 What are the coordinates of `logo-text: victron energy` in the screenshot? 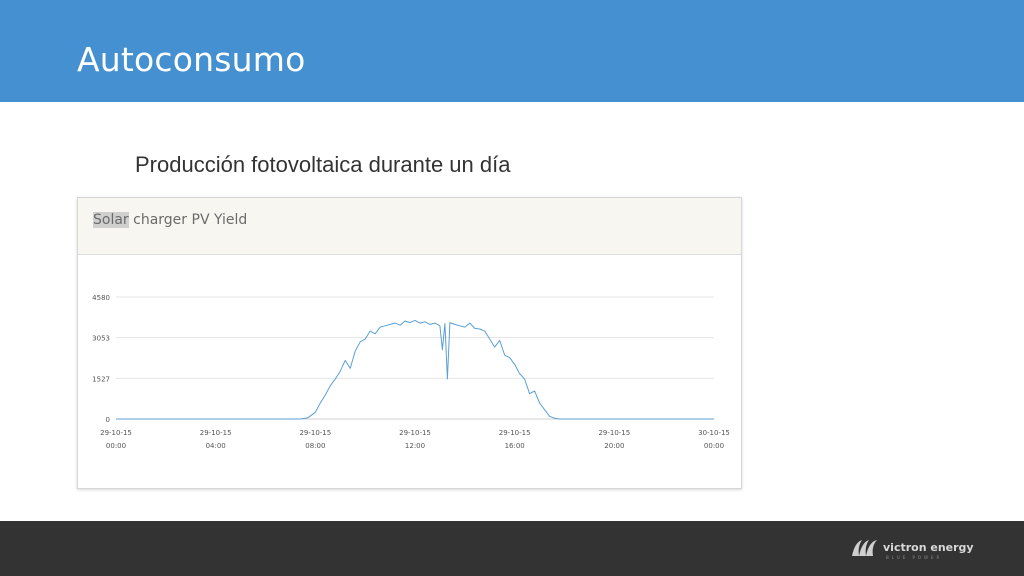 It's located at (928, 547).